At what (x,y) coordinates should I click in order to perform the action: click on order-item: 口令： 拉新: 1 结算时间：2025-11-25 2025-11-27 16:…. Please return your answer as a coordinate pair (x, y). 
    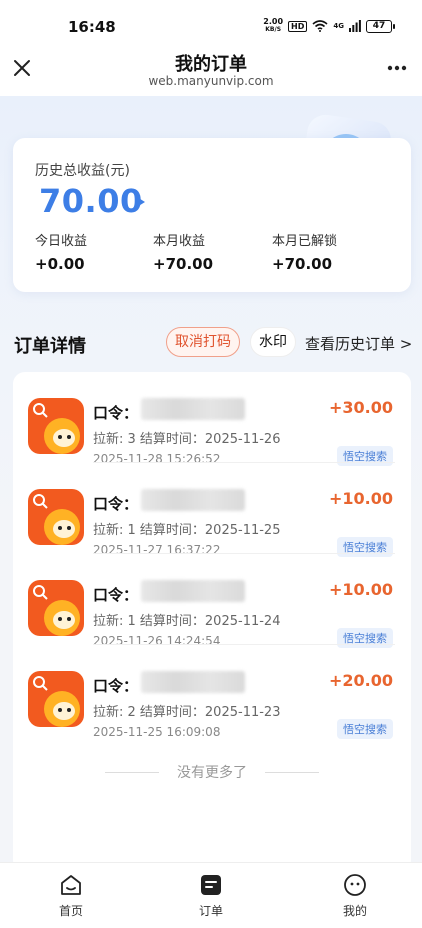
    Looking at the image, I should click on (212, 510).